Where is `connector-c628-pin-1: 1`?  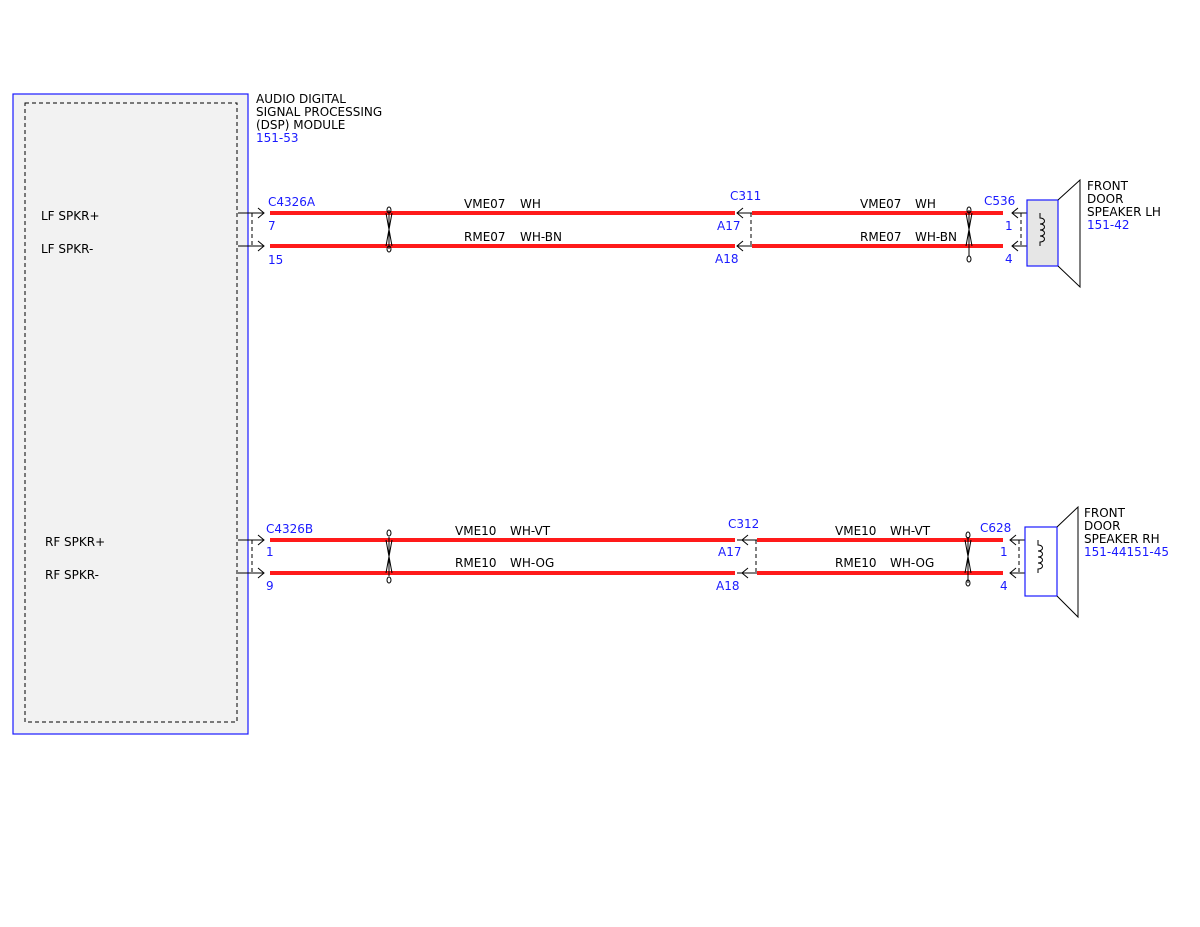
connector-c628-pin-1: 1 is located at coordinates (1004, 552).